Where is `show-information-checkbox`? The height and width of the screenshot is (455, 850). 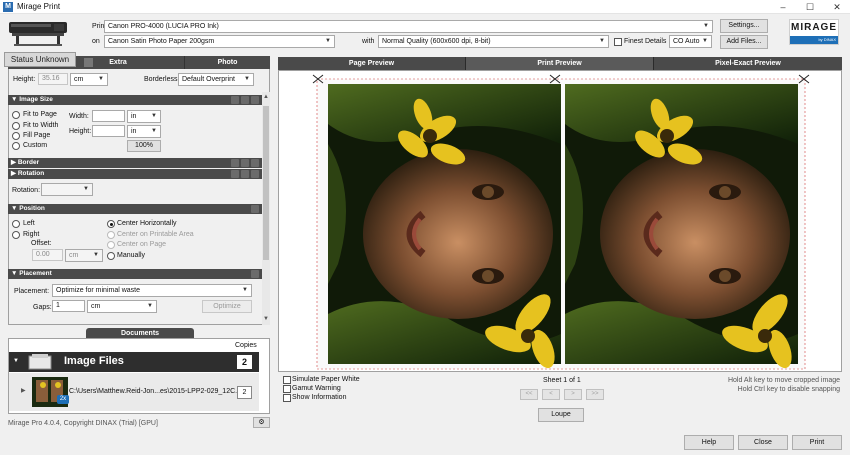 show-information-checkbox is located at coordinates (287, 398).